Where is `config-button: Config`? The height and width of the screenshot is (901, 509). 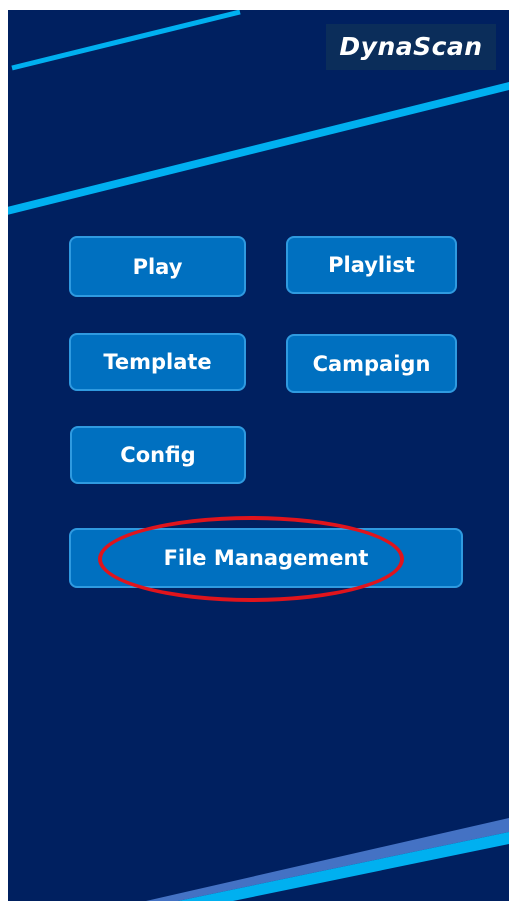
config-button: Config is located at coordinates (158, 455).